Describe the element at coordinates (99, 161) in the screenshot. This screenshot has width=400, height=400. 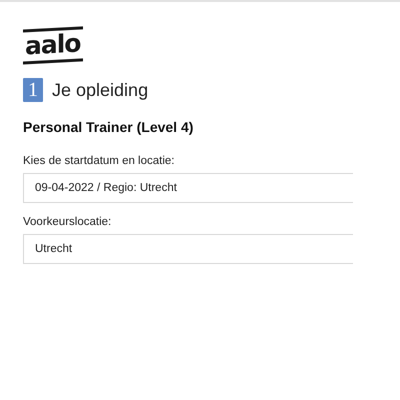
I see `field-label: Kies de startdatum en locatie:` at that location.